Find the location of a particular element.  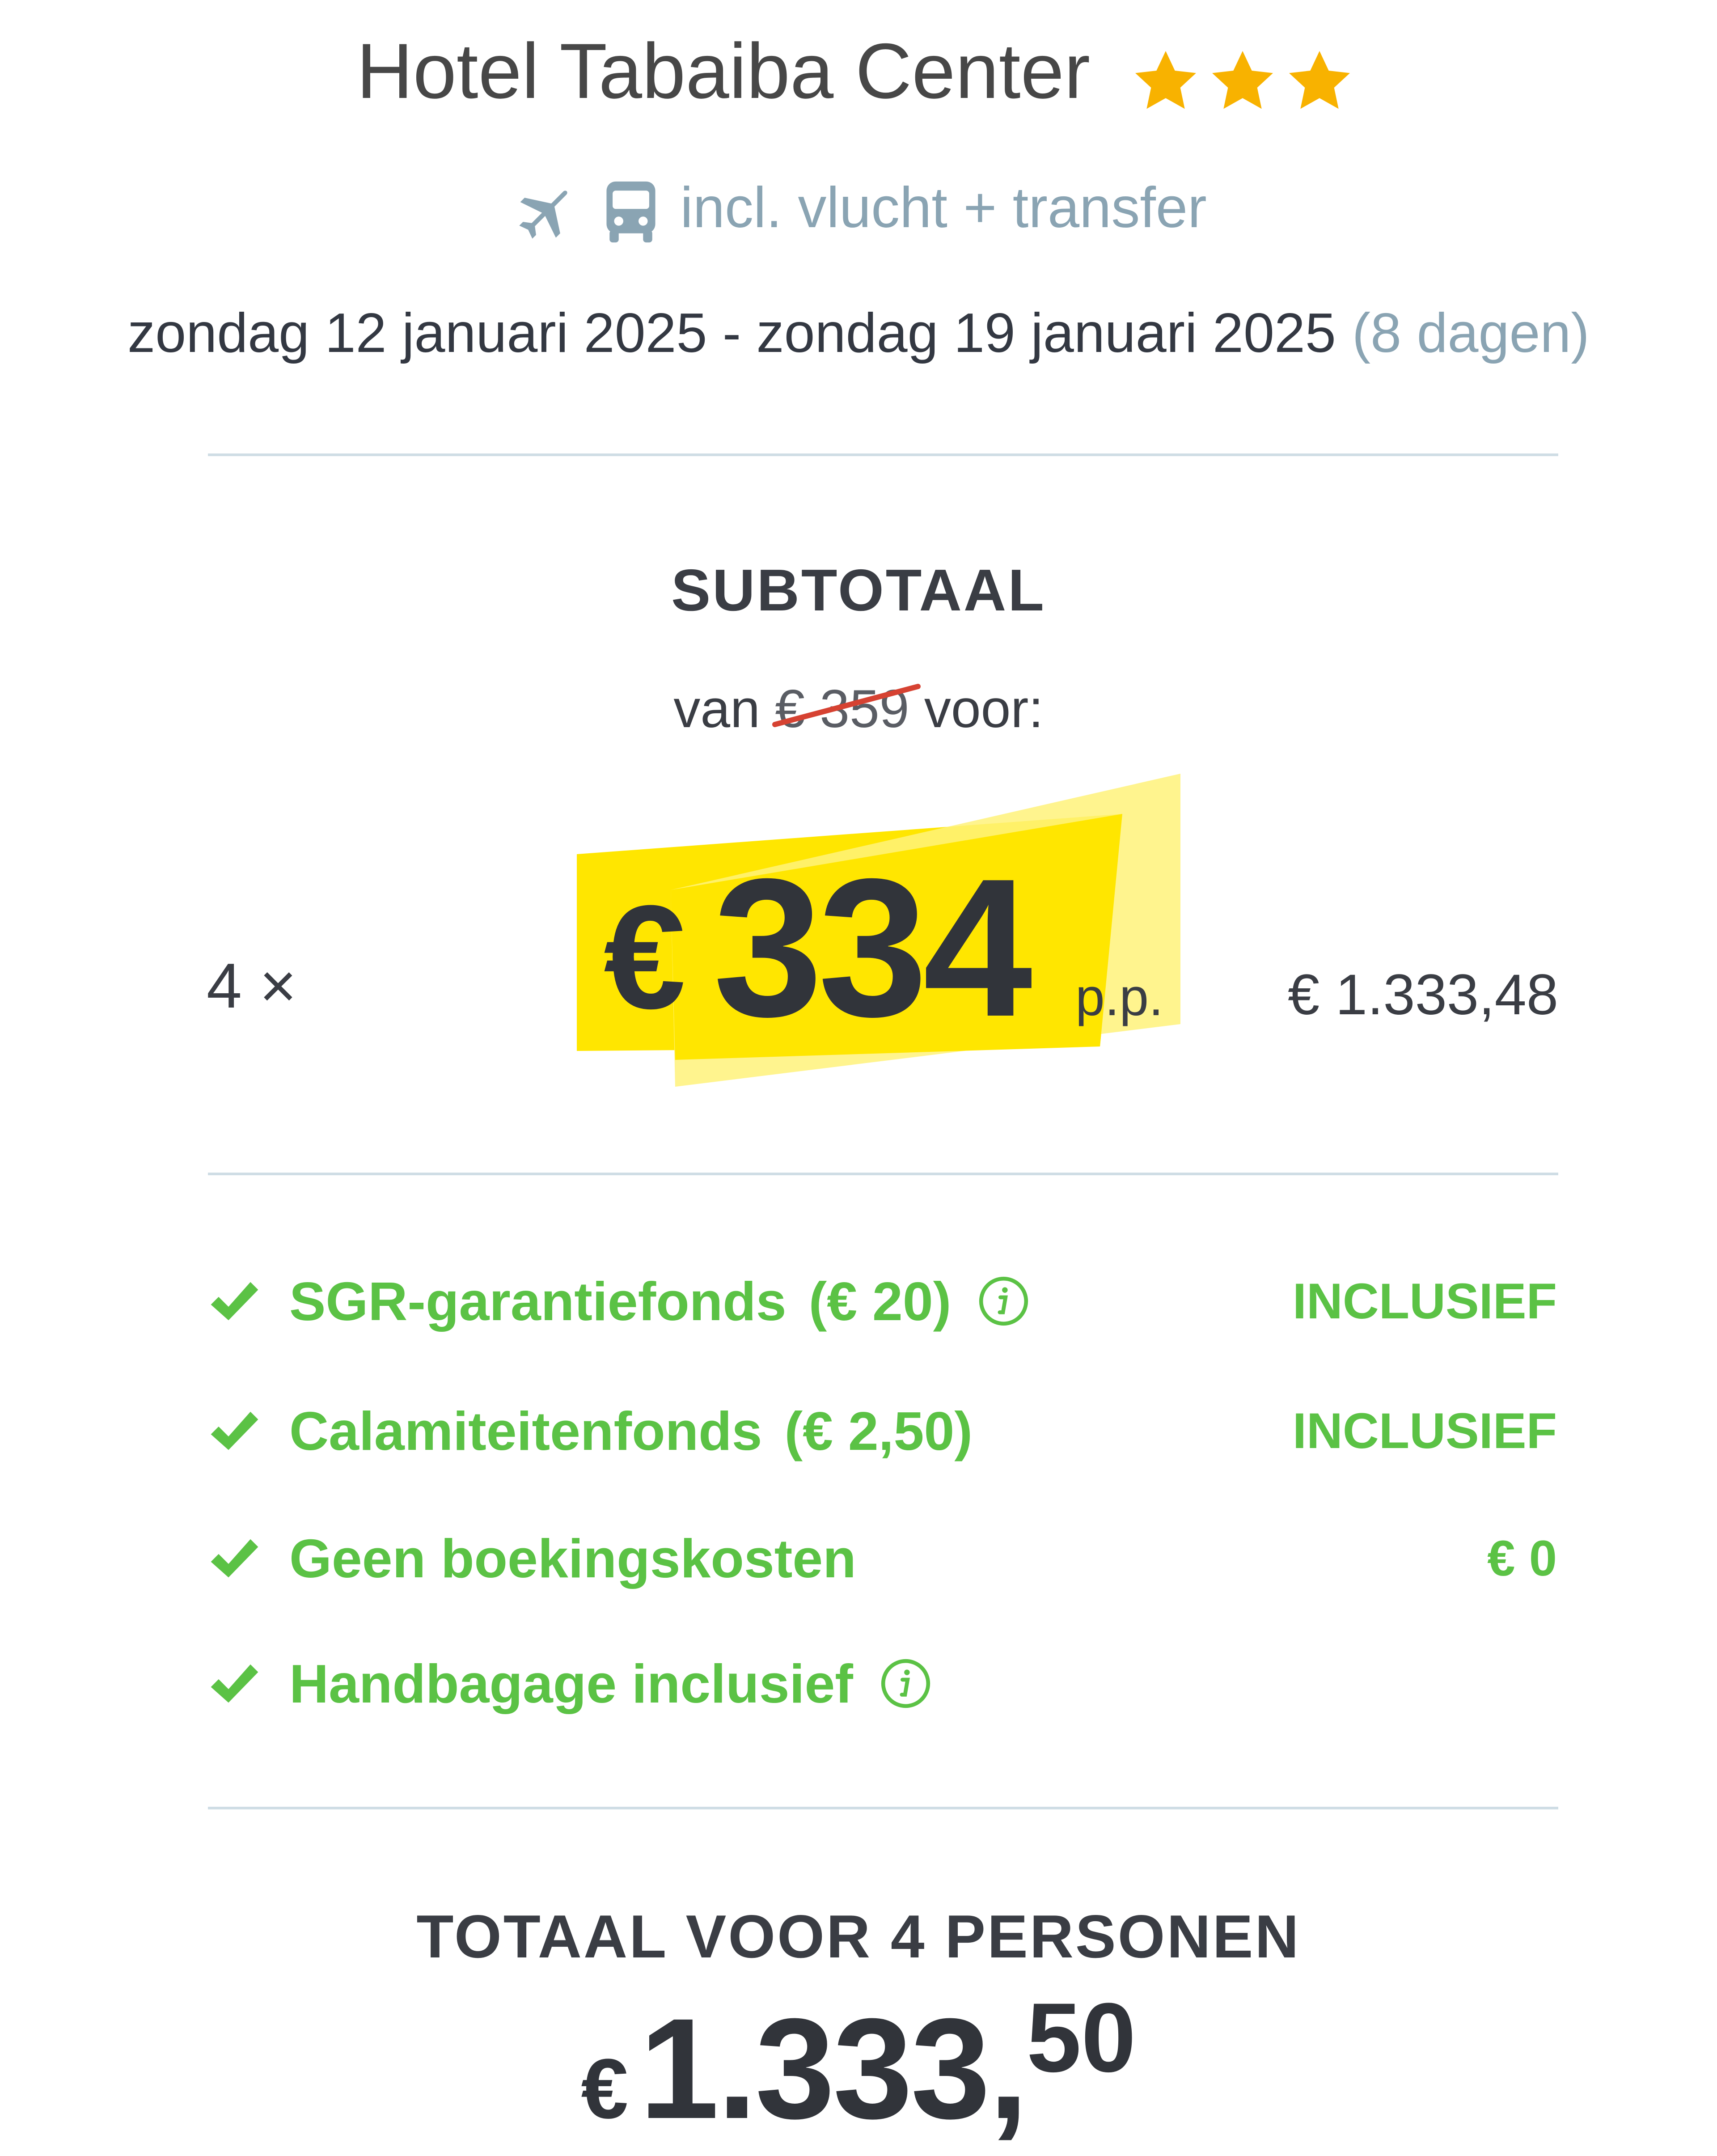

feature-label: Geen boekingskosten is located at coordinates (573, 1558).